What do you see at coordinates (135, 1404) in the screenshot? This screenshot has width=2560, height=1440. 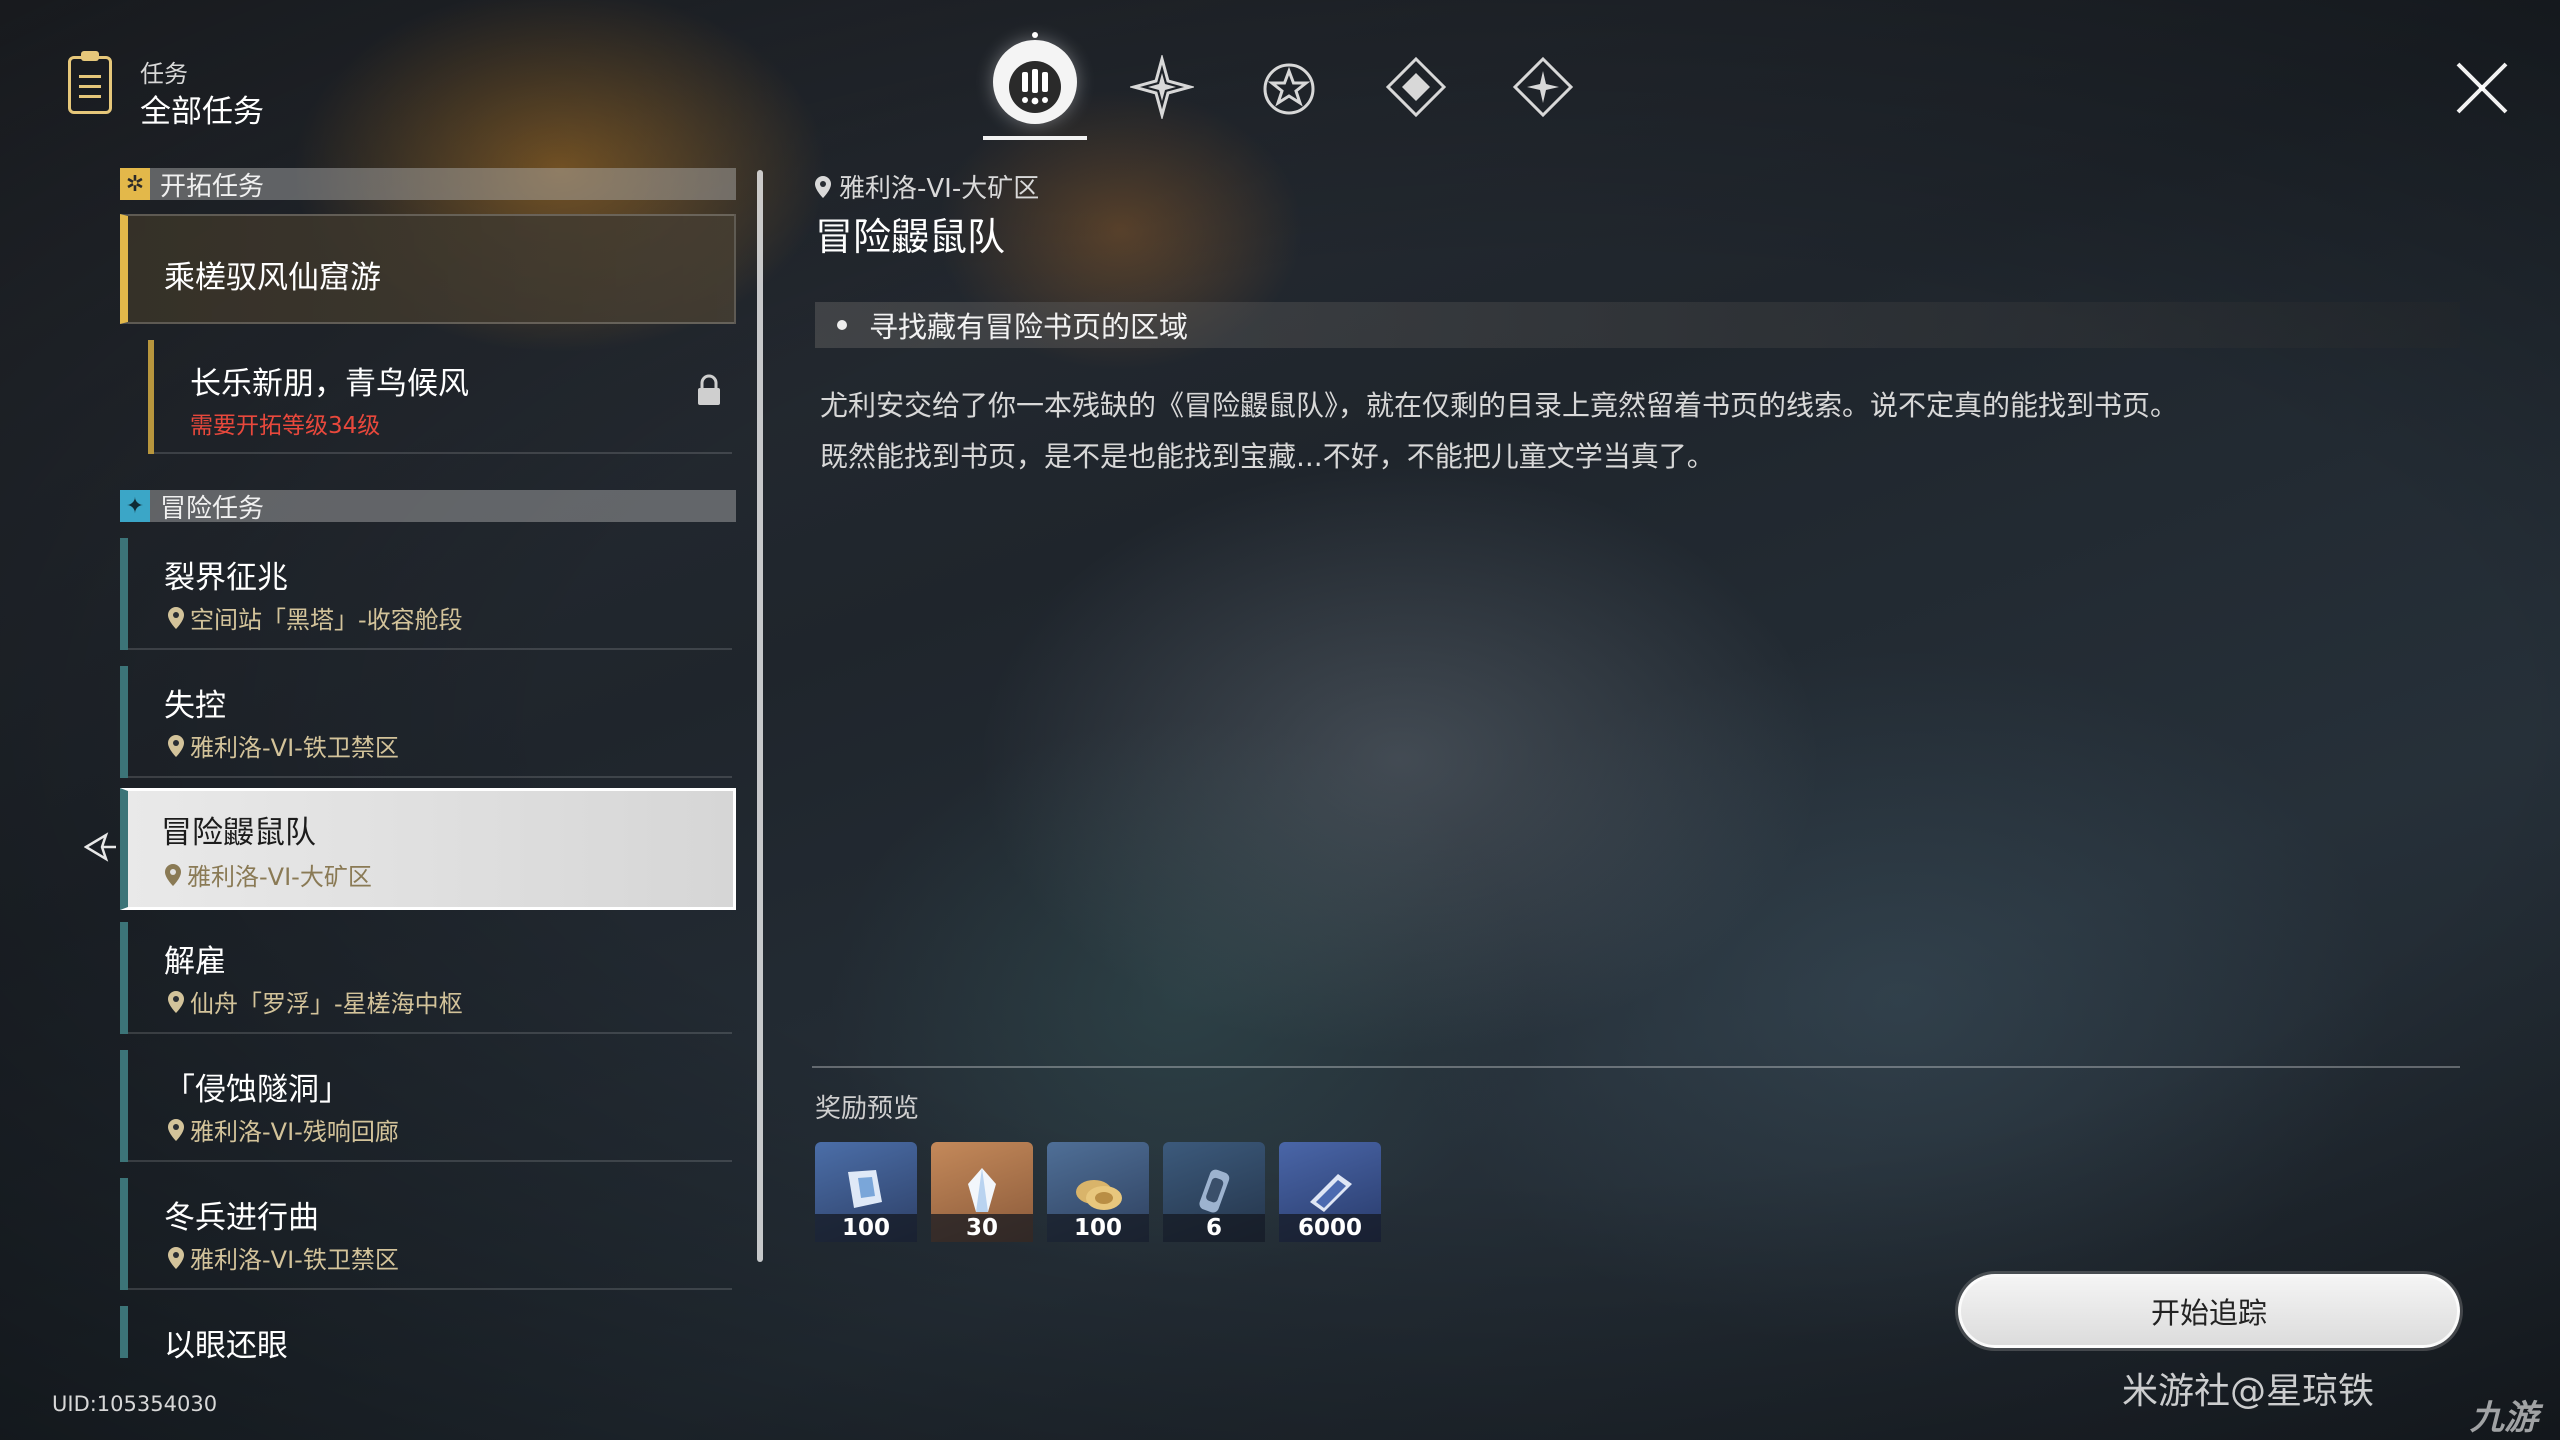 I see `player-uid: UID:105354030` at bounding box center [135, 1404].